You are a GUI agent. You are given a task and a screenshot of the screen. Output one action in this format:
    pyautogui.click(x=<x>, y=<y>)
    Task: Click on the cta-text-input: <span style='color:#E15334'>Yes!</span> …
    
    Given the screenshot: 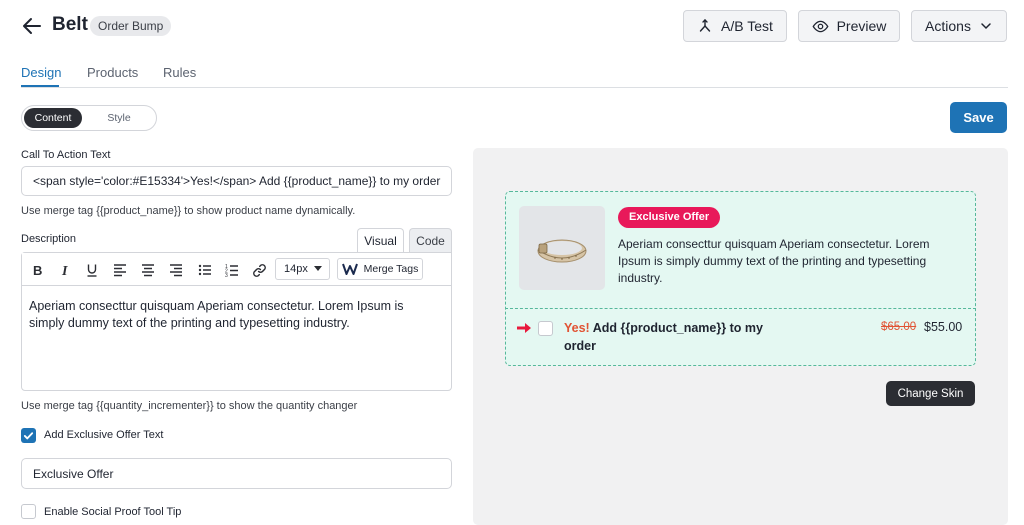 What is the action you would take?
    pyautogui.click(x=236, y=181)
    